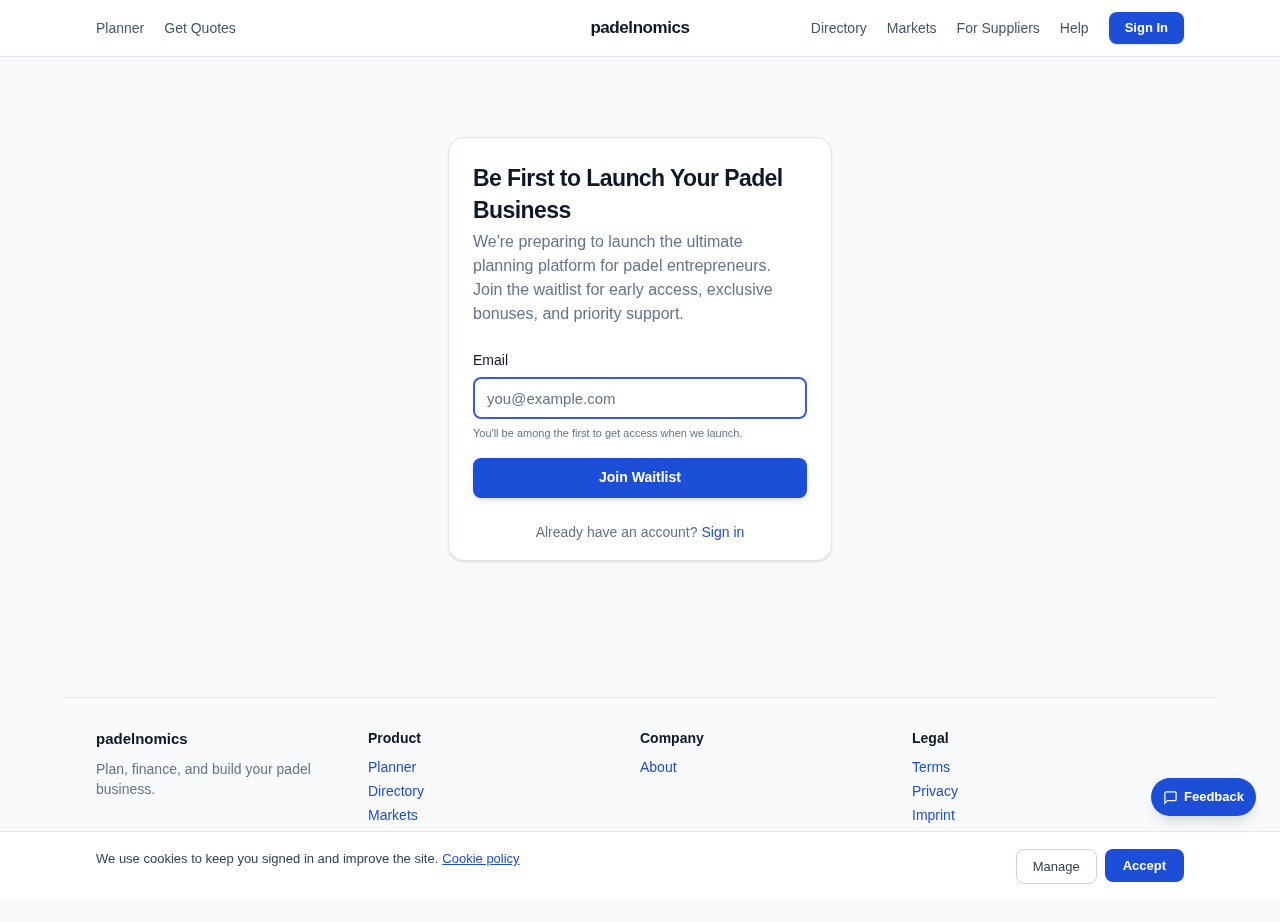 Image resolution: width=1280 pixels, height=922 pixels. Describe the element at coordinates (142, 739) in the screenshot. I see `footer-logo: padelnomics` at that location.